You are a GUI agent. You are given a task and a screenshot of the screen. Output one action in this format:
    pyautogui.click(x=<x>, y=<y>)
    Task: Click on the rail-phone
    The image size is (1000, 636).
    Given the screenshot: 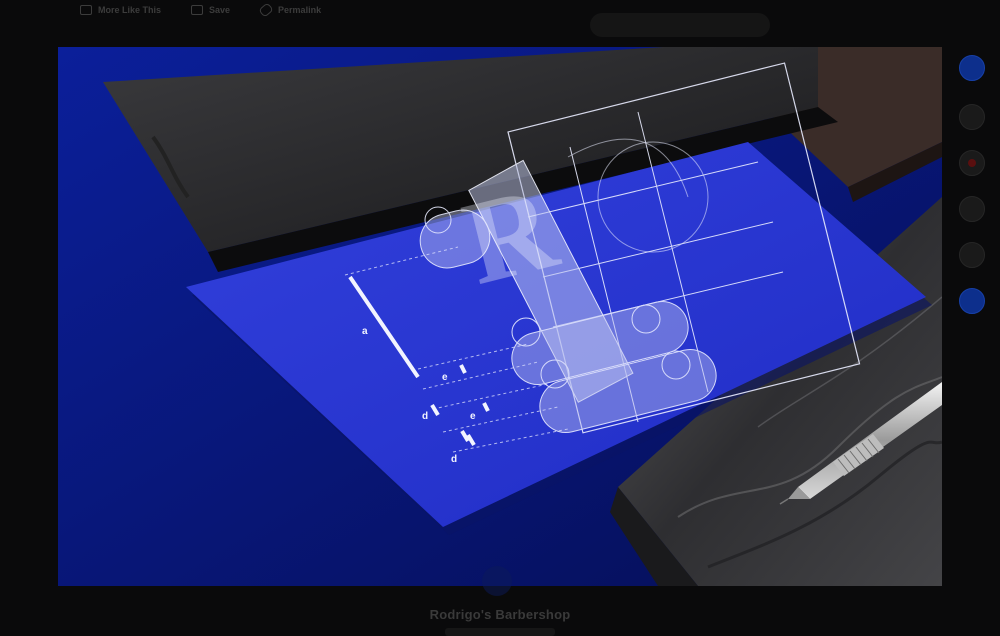 What is the action you would take?
    pyautogui.click(x=972, y=69)
    